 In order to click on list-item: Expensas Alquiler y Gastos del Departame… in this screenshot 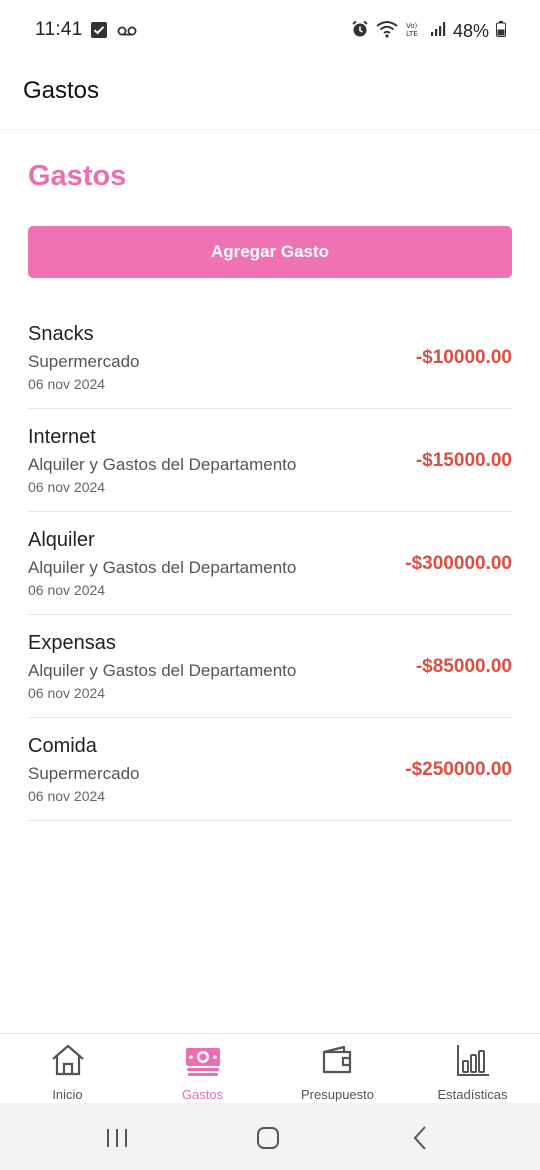, I will do `click(270, 666)`.